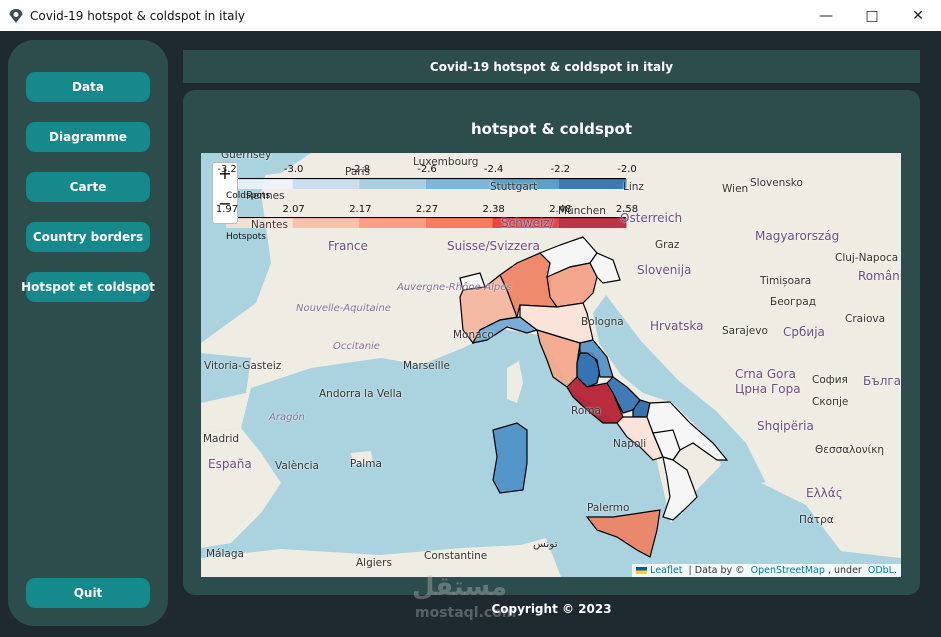 The height and width of the screenshot is (637, 941). What do you see at coordinates (627, 169) in the screenshot?
I see `tick-label: -2.0` at bounding box center [627, 169].